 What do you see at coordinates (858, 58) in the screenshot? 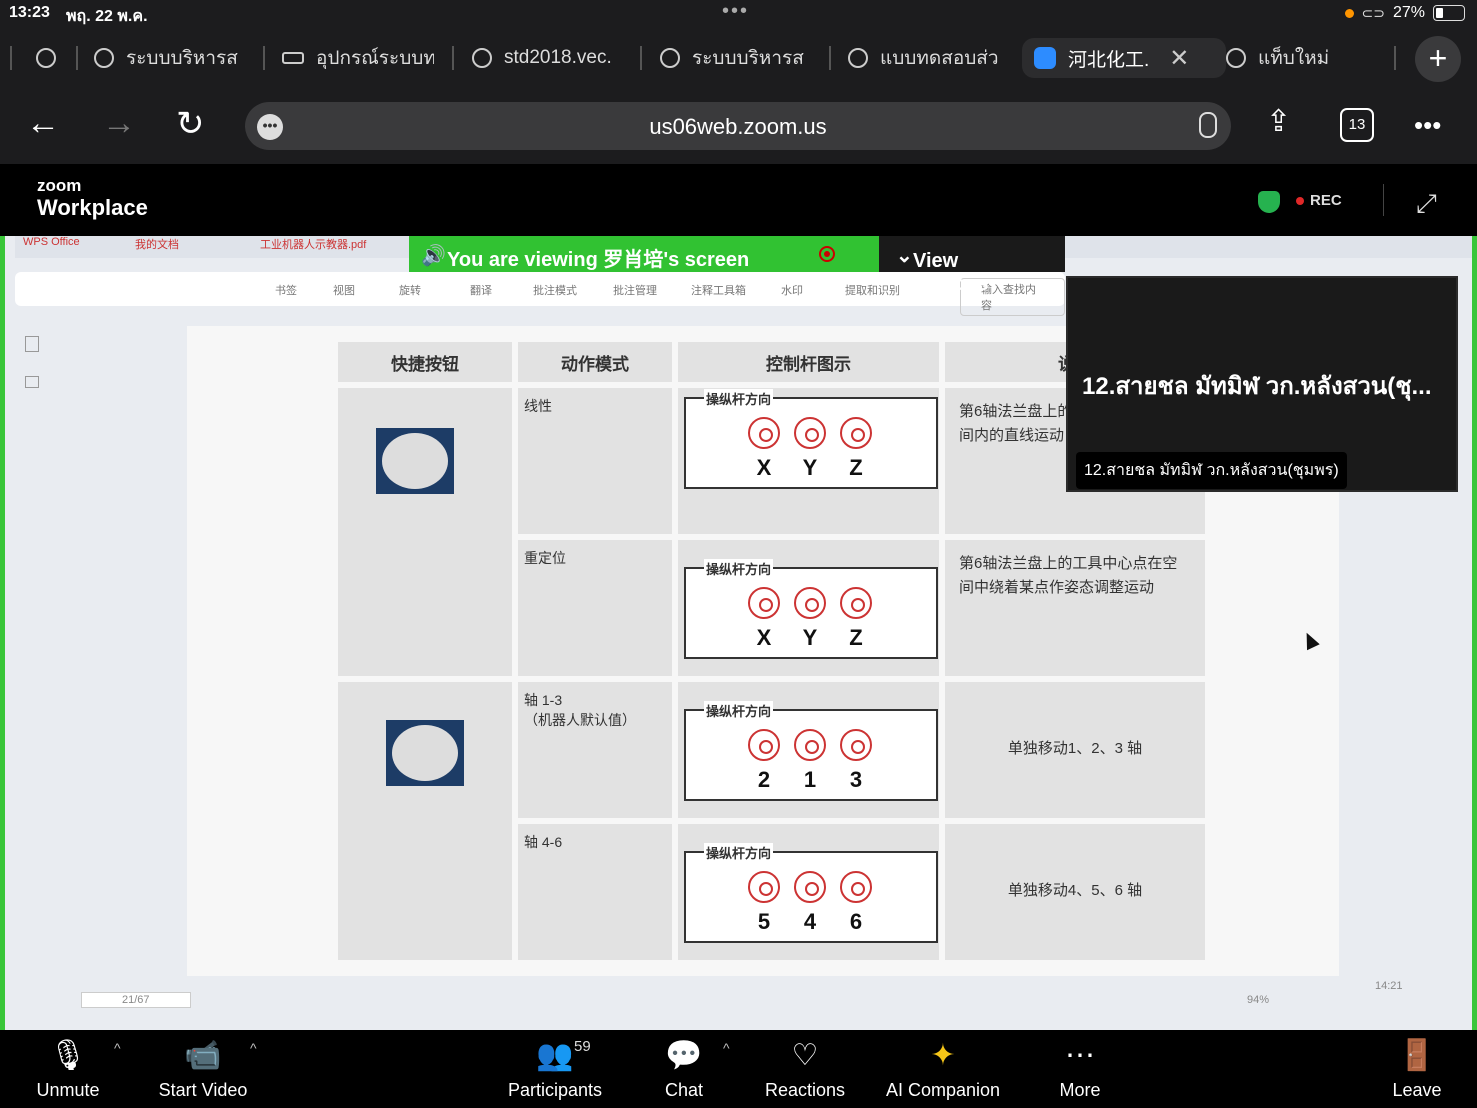
I see `search-q-icon` at bounding box center [858, 58].